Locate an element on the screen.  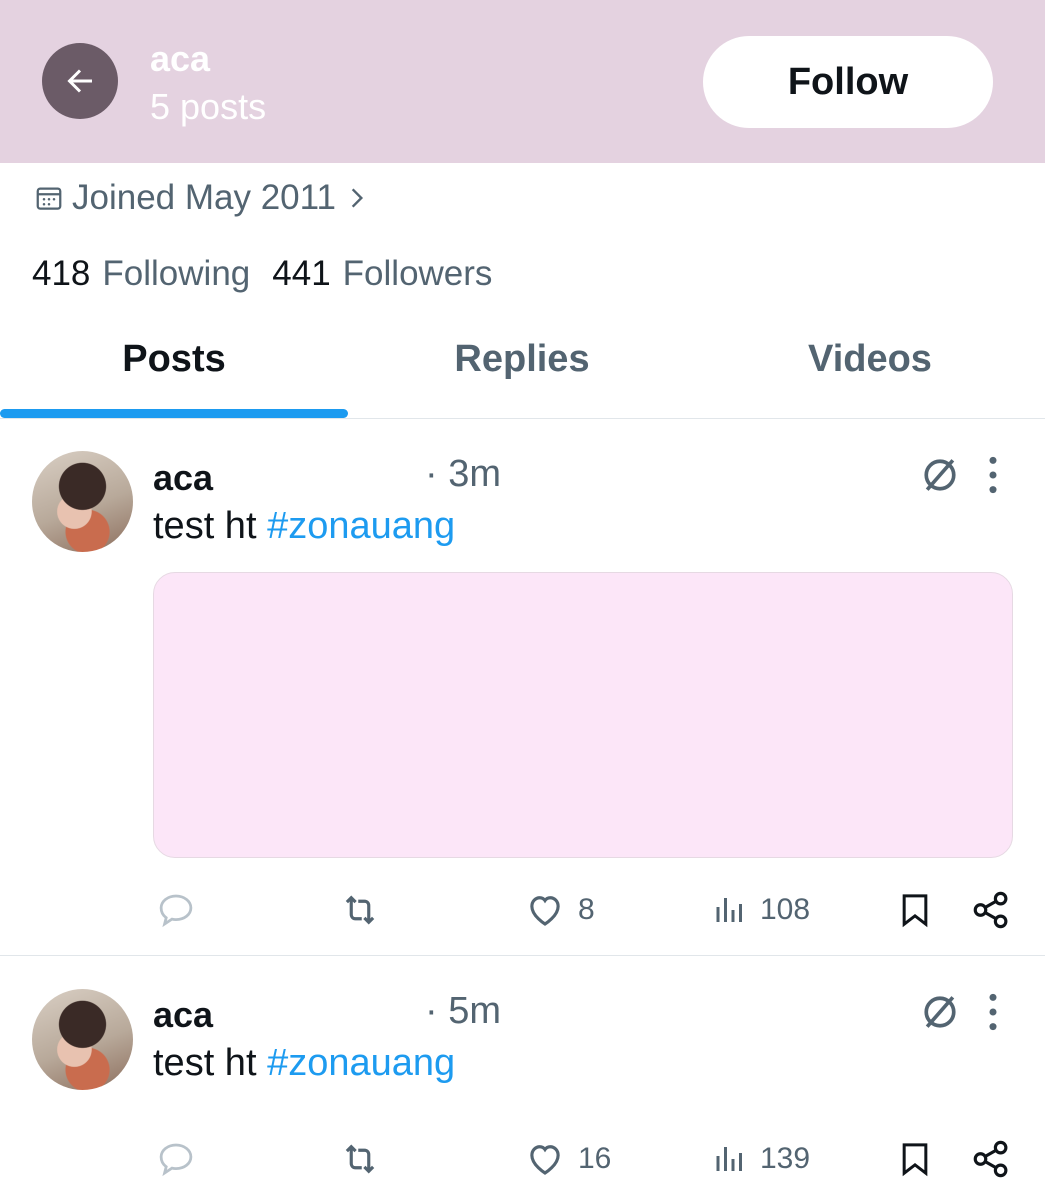
followers-label: Followers is located at coordinates (417, 273).